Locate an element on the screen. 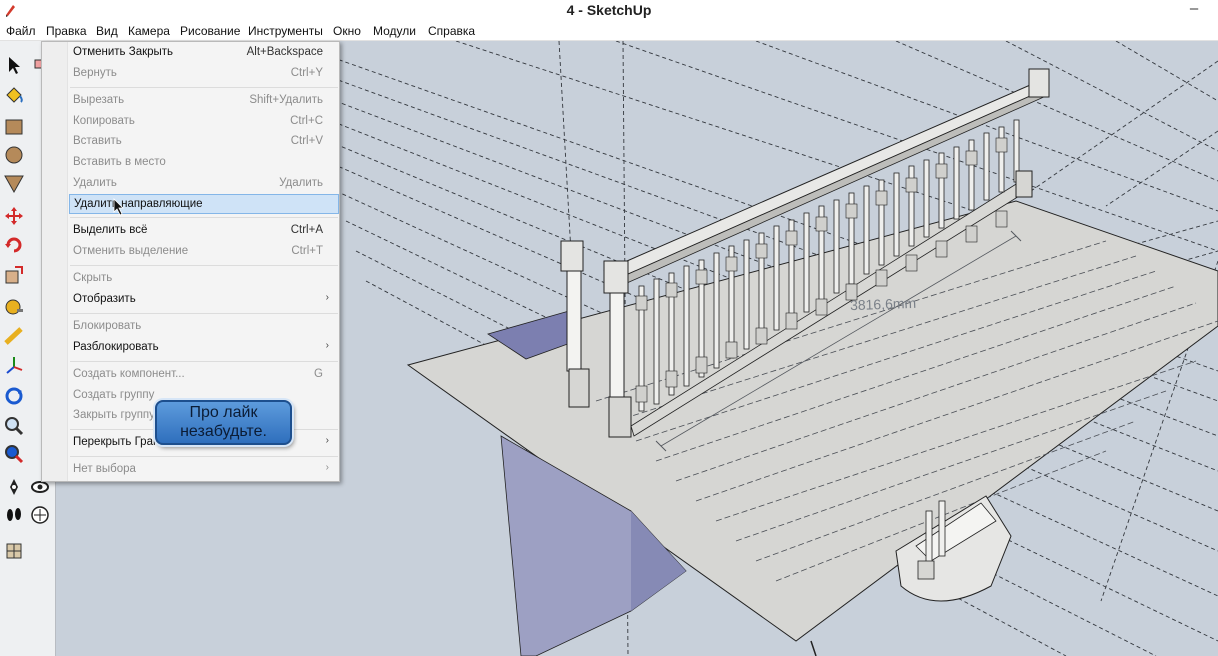 This screenshot has width=1218, height=656. menu-item-shortcut: Ctrl+Y is located at coordinates (306, 73).